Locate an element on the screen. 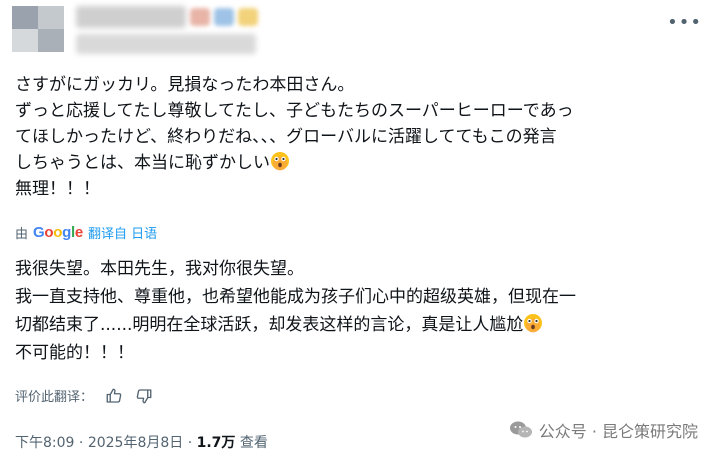  thumbs-up-icon is located at coordinates (114, 396).